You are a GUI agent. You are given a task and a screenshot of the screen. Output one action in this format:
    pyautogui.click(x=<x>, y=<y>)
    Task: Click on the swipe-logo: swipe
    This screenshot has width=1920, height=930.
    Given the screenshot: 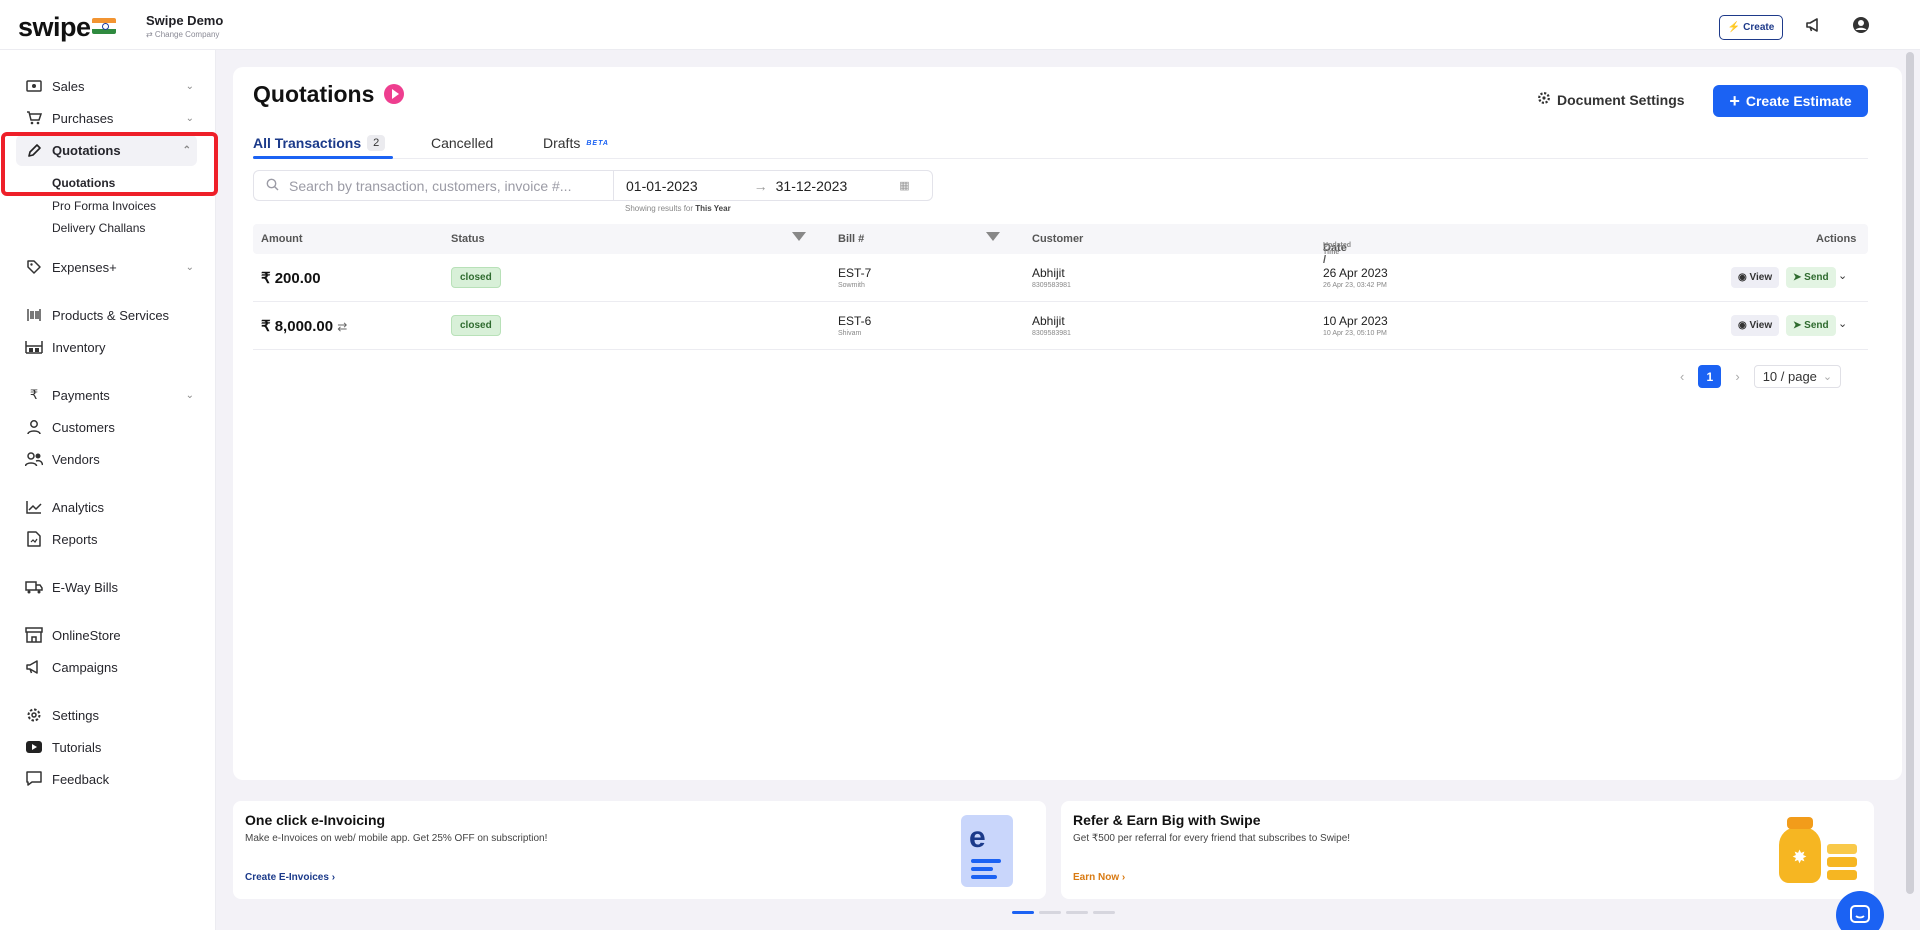 What is the action you would take?
    pyautogui.click(x=54, y=27)
    